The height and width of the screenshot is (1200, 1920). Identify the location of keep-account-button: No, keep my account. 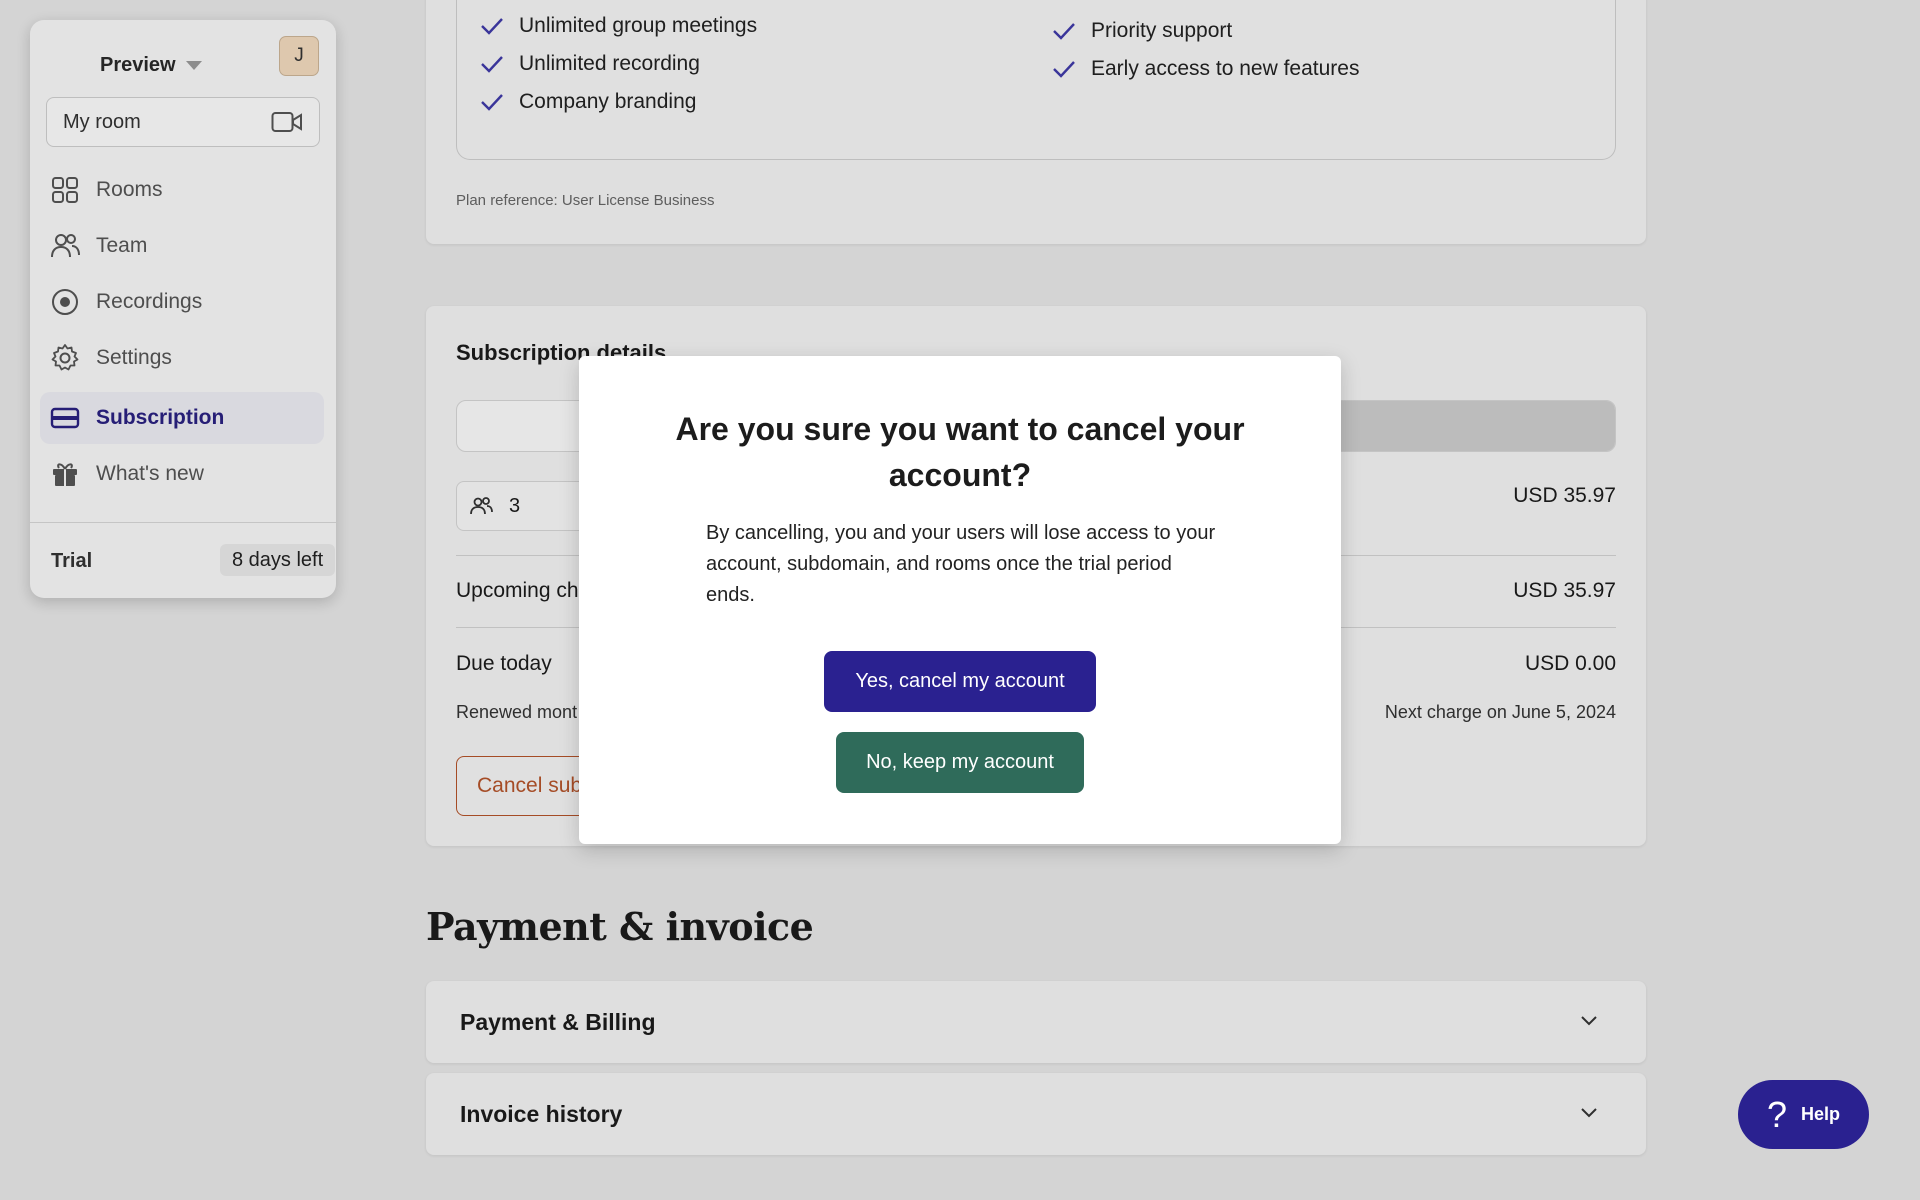
(960, 762).